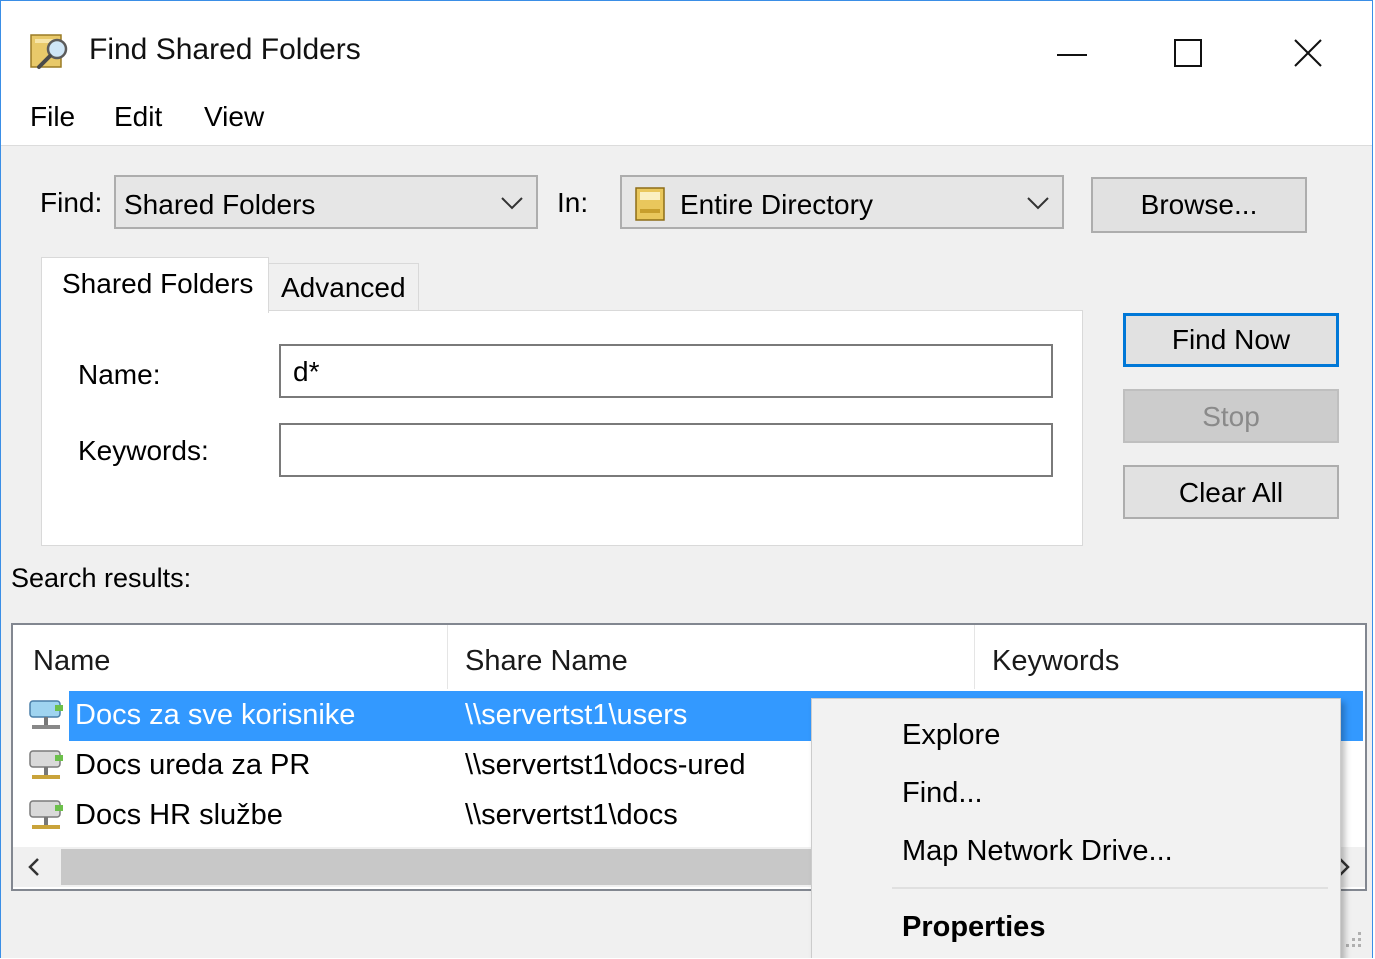 The height and width of the screenshot is (959, 1375). What do you see at coordinates (1056, 661) in the screenshot?
I see `column-header-keywords-label: Keywords` at bounding box center [1056, 661].